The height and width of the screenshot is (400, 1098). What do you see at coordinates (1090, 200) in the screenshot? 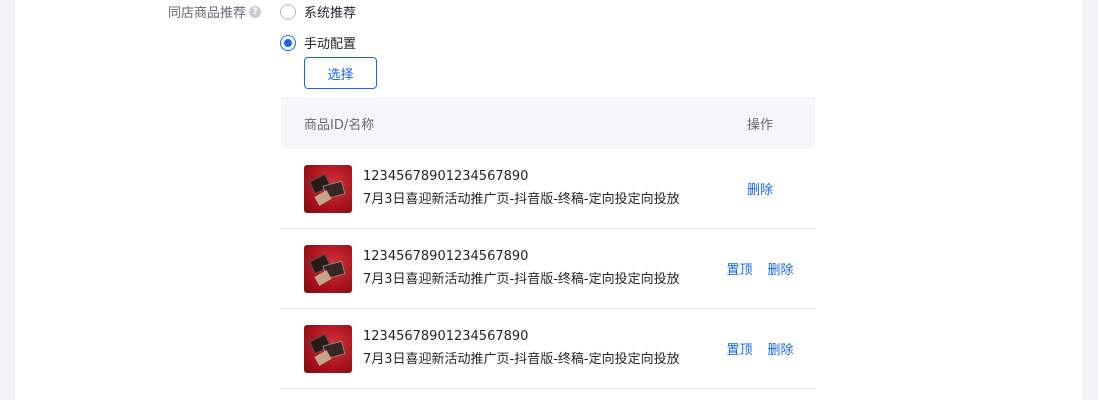
I see `page-gutter` at bounding box center [1090, 200].